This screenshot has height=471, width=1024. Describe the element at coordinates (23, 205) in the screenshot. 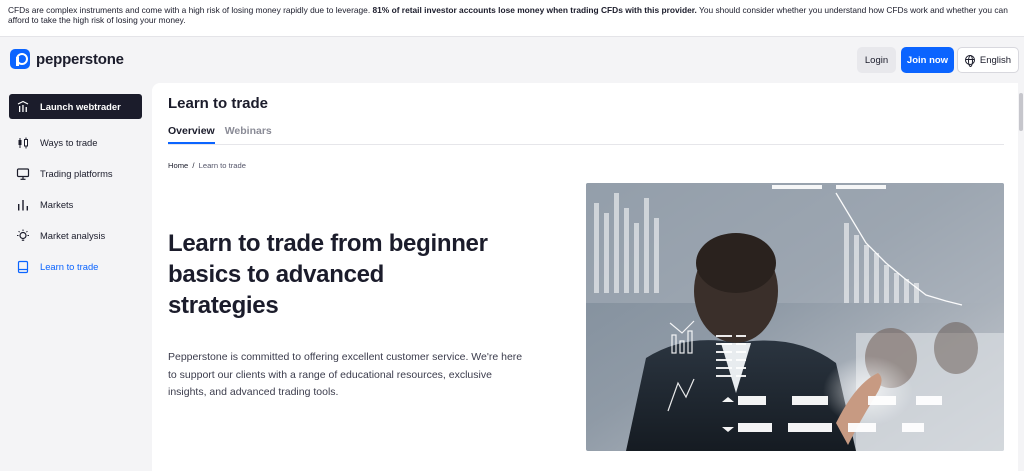

I see `bar-chart-icon` at that location.